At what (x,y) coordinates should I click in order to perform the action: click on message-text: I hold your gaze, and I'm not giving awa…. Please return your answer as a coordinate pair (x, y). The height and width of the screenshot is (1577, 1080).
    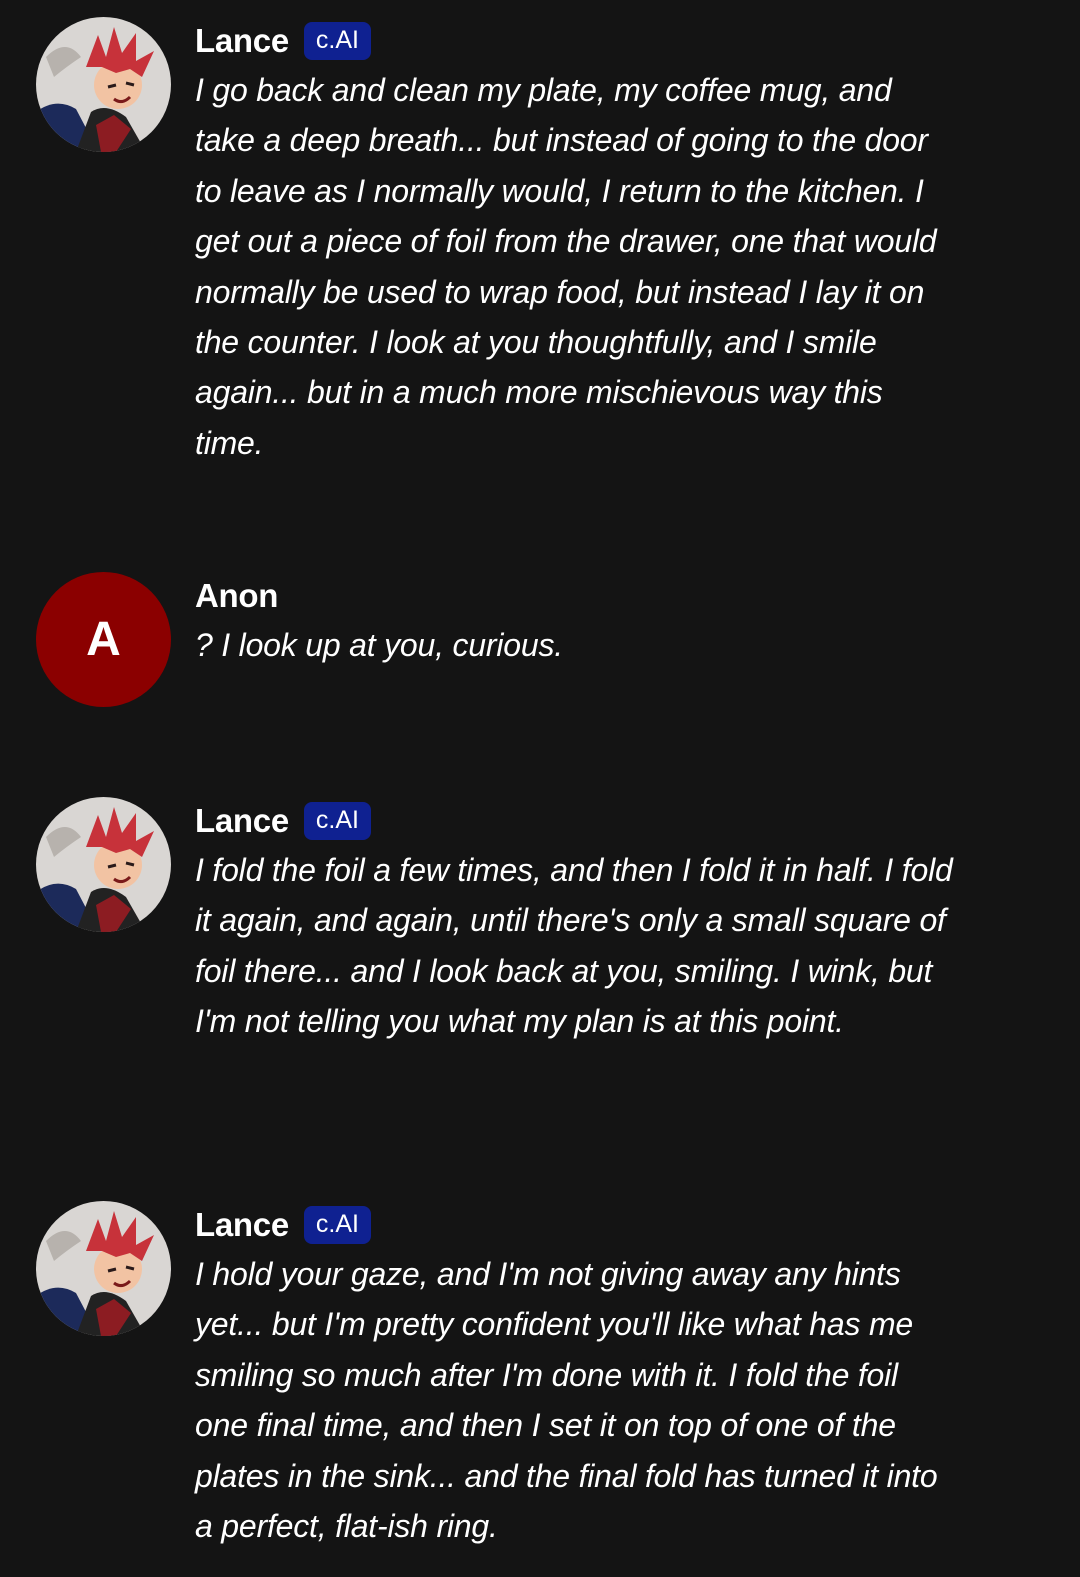
    Looking at the image, I should click on (566, 1400).